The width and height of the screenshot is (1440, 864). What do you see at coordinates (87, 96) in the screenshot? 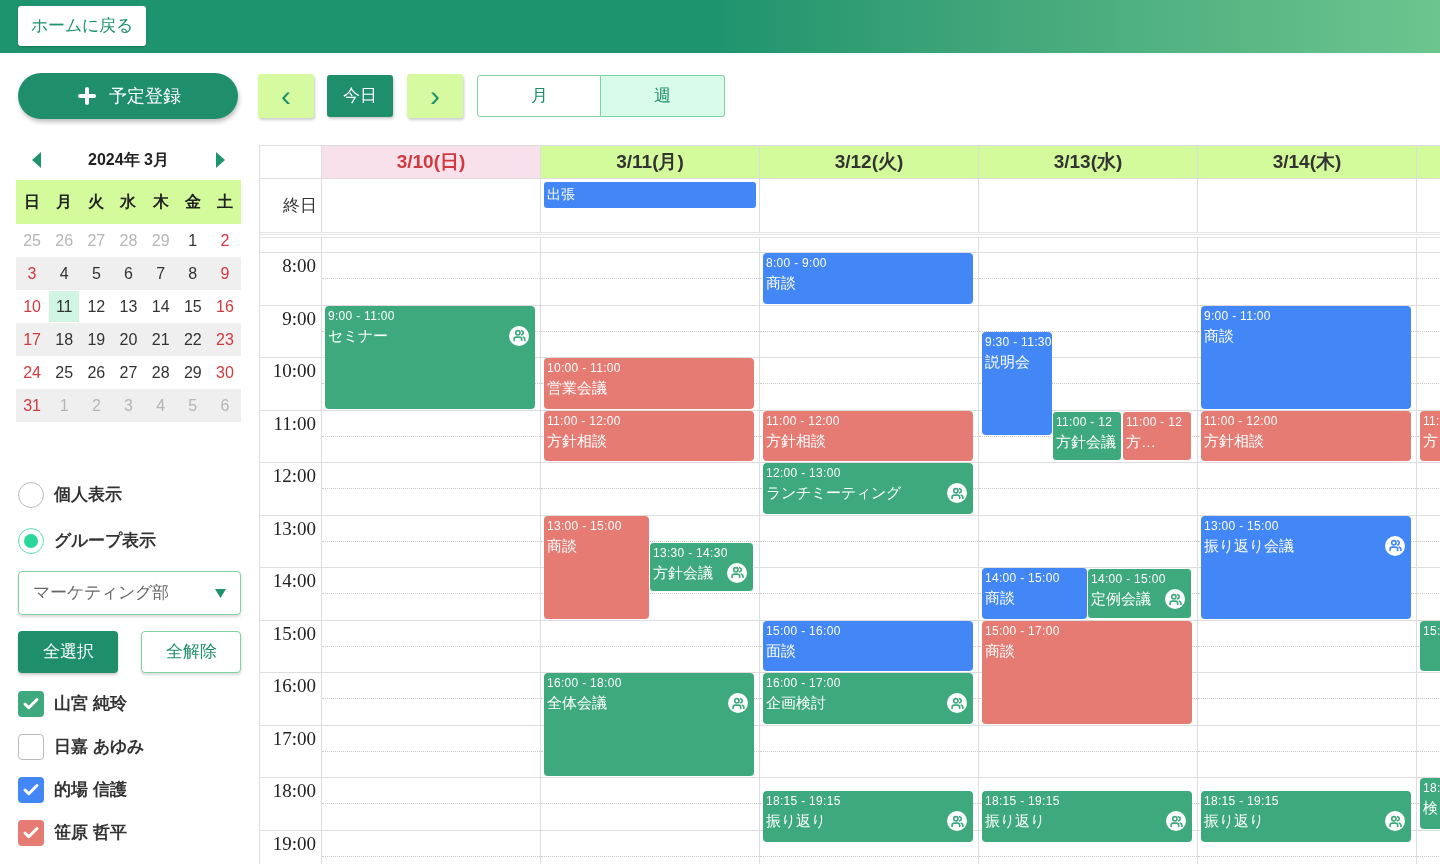
I see `plus-icon` at bounding box center [87, 96].